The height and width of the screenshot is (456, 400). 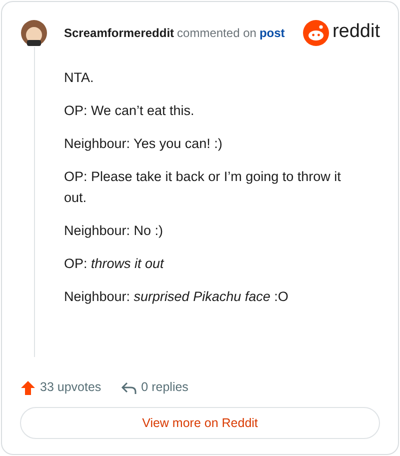 What do you see at coordinates (114, 231) in the screenshot?
I see `comment-paragraph: Neighbour: No :)` at bounding box center [114, 231].